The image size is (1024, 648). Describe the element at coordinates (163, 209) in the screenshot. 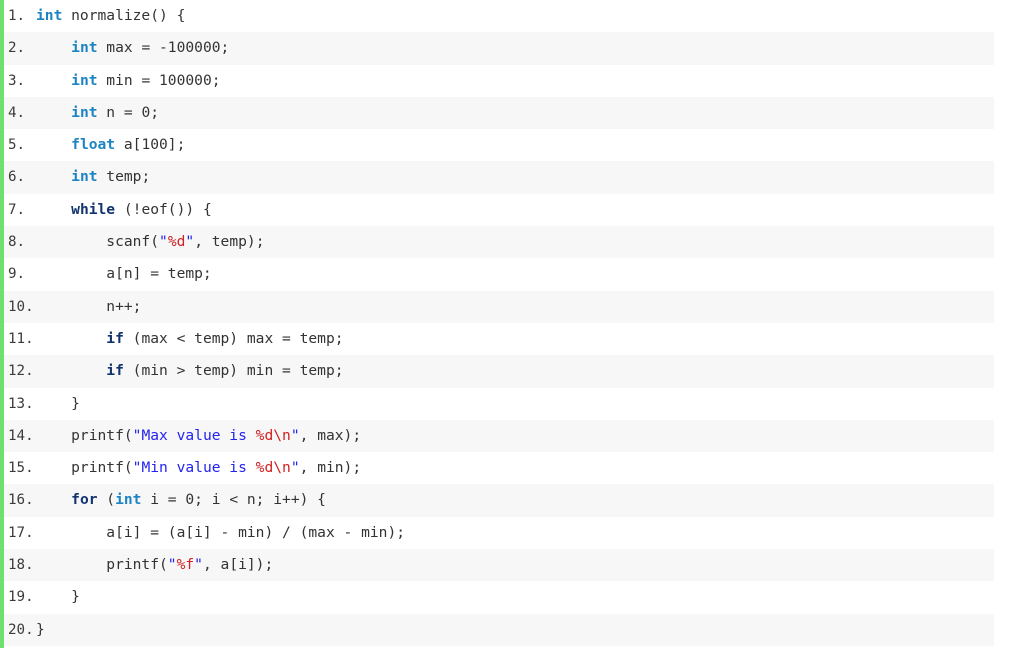

I see `token-plain: (!eof()) {` at that location.